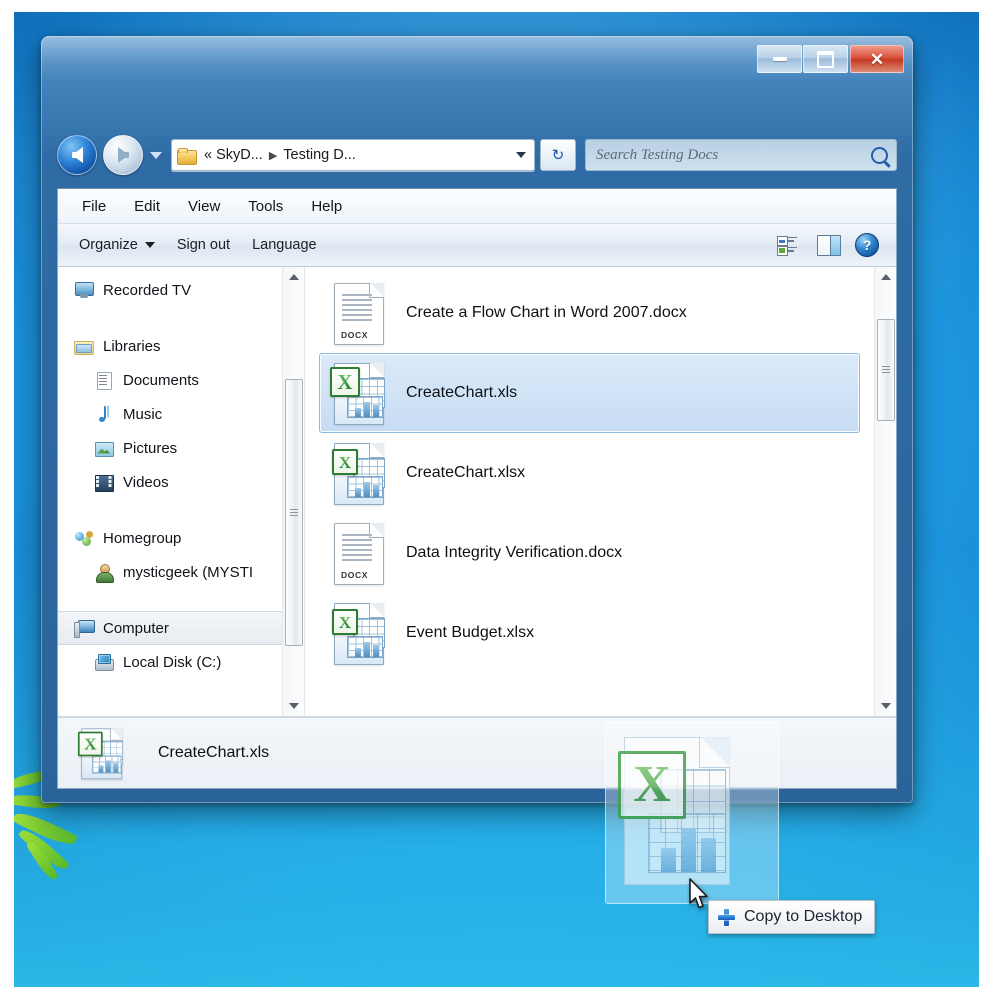 Image resolution: width=993 pixels, height=1000 pixels. I want to click on sidebar-item-documents: Documents, so click(181, 380).